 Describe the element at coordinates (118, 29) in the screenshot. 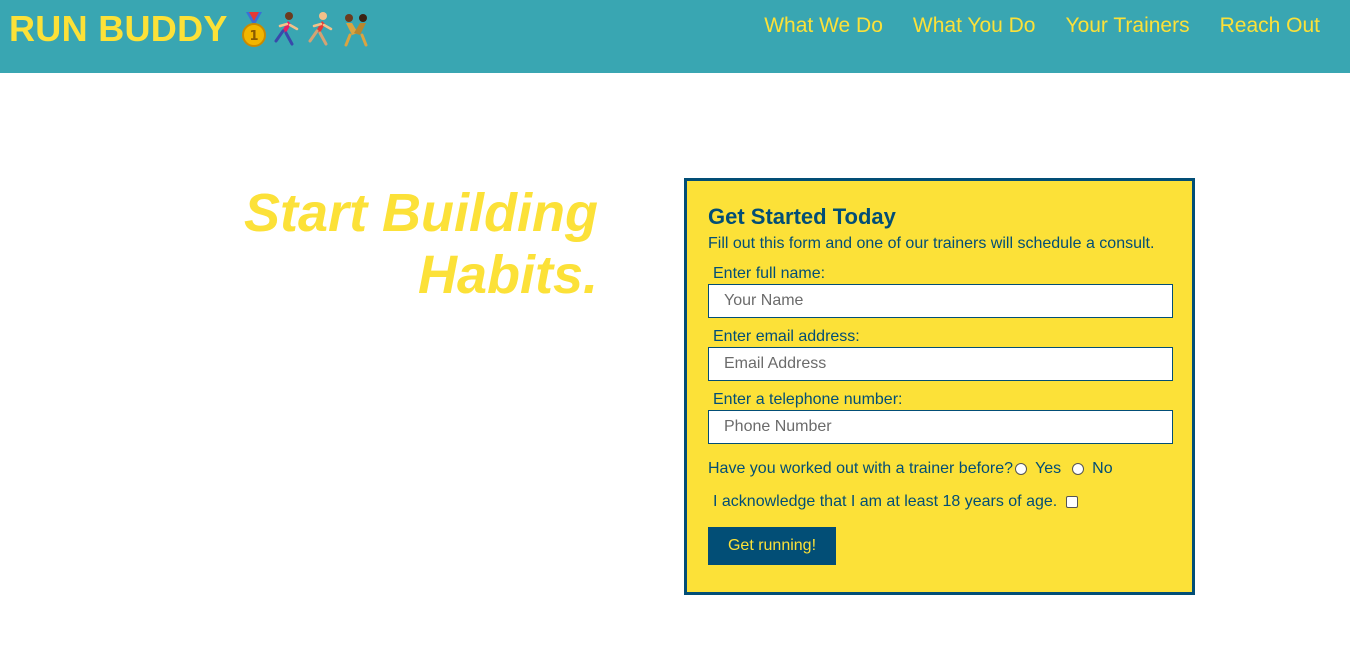

I see `brand-title: RUN BUDDY` at that location.